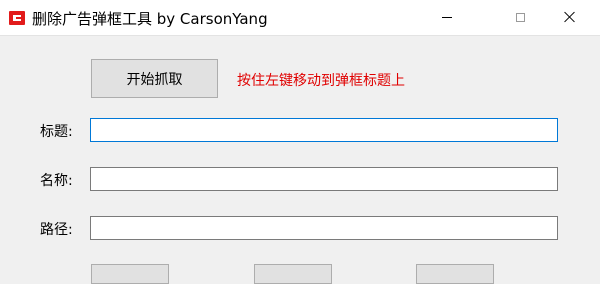  What do you see at coordinates (324, 228) in the screenshot?
I see `path-input` at bounding box center [324, 228].